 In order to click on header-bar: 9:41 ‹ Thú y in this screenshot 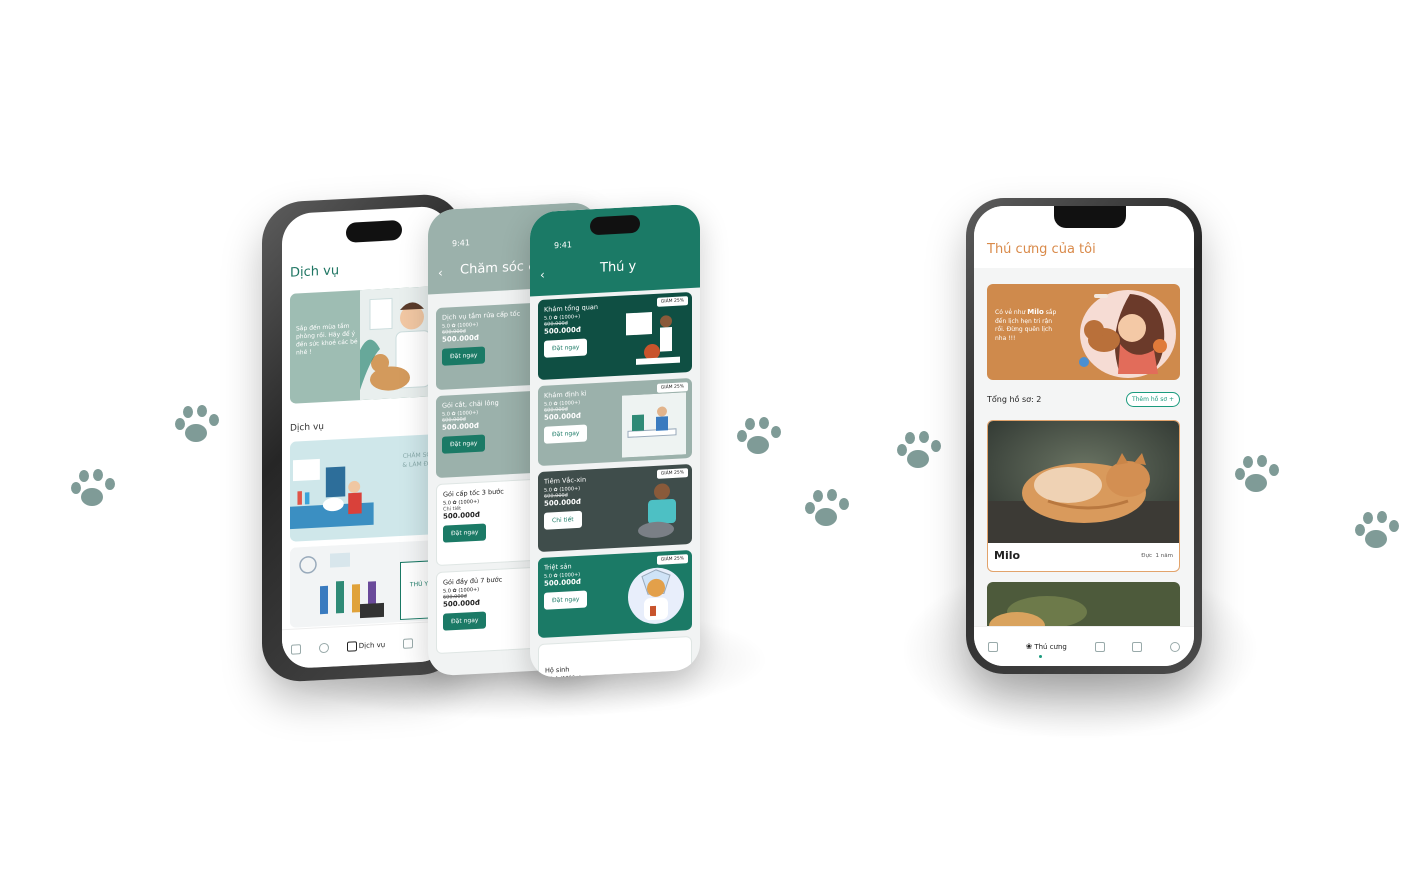, I will do `click(615, 250)`.